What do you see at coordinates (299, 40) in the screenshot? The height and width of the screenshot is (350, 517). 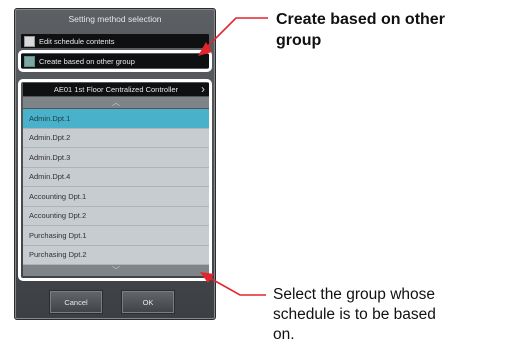 I see `annotation-top-line2: group` at bounding box center [299, 40].